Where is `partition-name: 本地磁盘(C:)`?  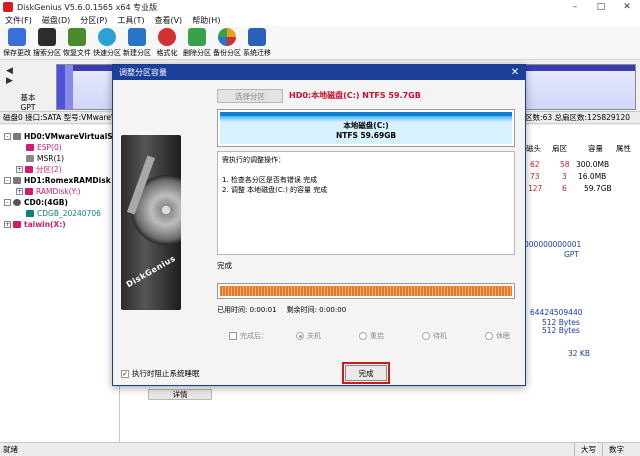
partition-name: 本地磁盘(C:) is located at coordinates (366, 125).